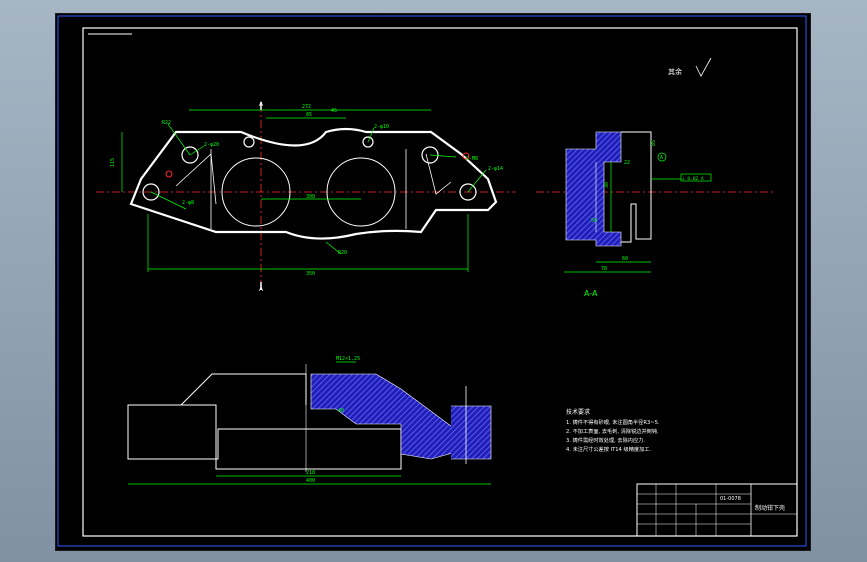  What do you see at coordinates (472, 159) in the screenshot?
I see `label-2-m8: 2-M8` at bounding box center [472, 159].